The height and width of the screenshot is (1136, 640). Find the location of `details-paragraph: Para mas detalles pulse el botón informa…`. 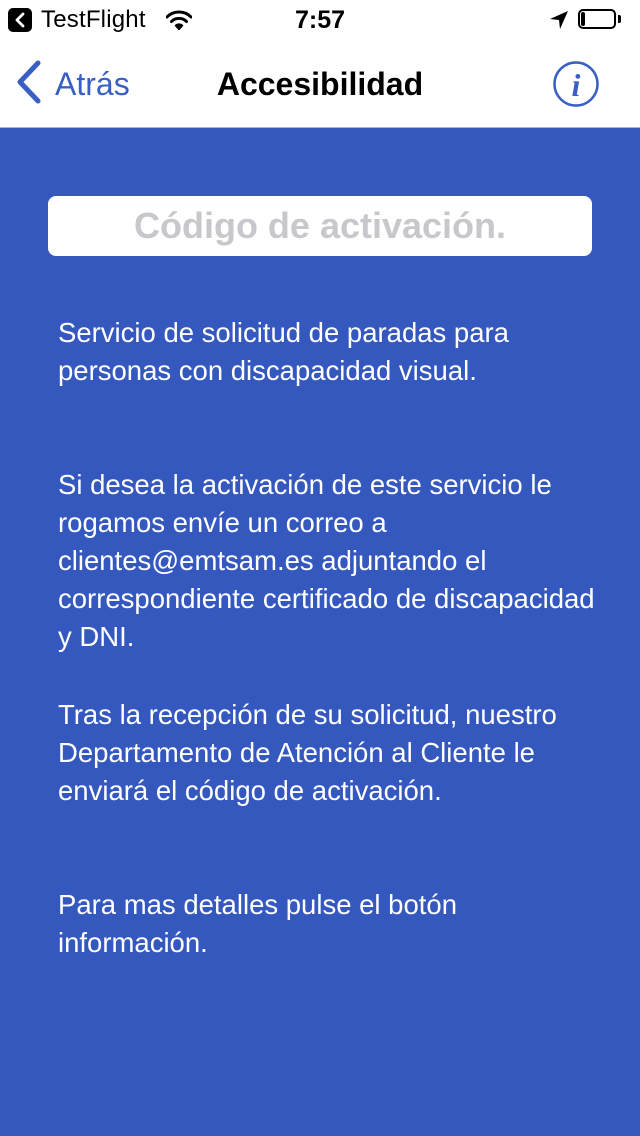

details-paragraph: Para mas detalles pulse el botón informa… is located at coordinates (257, 923).